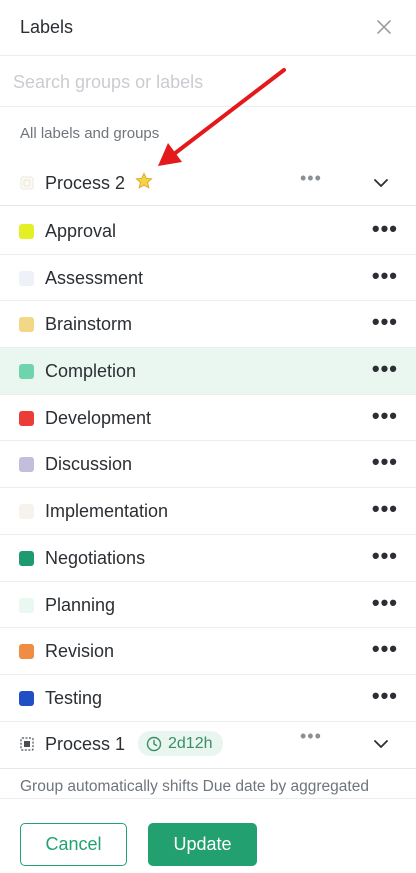 Image resolution: width=416 pixels, height=873 pixels. Describe the element at coordinates (80, 604) in the screenshot. I see `label-name: Planning` at that location.